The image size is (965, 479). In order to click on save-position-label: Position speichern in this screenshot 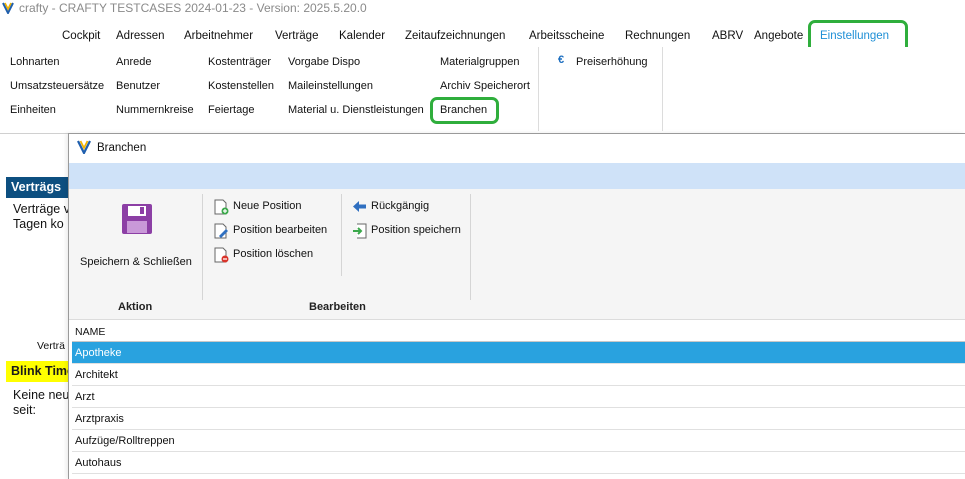, I will do `click(416, 230)`.